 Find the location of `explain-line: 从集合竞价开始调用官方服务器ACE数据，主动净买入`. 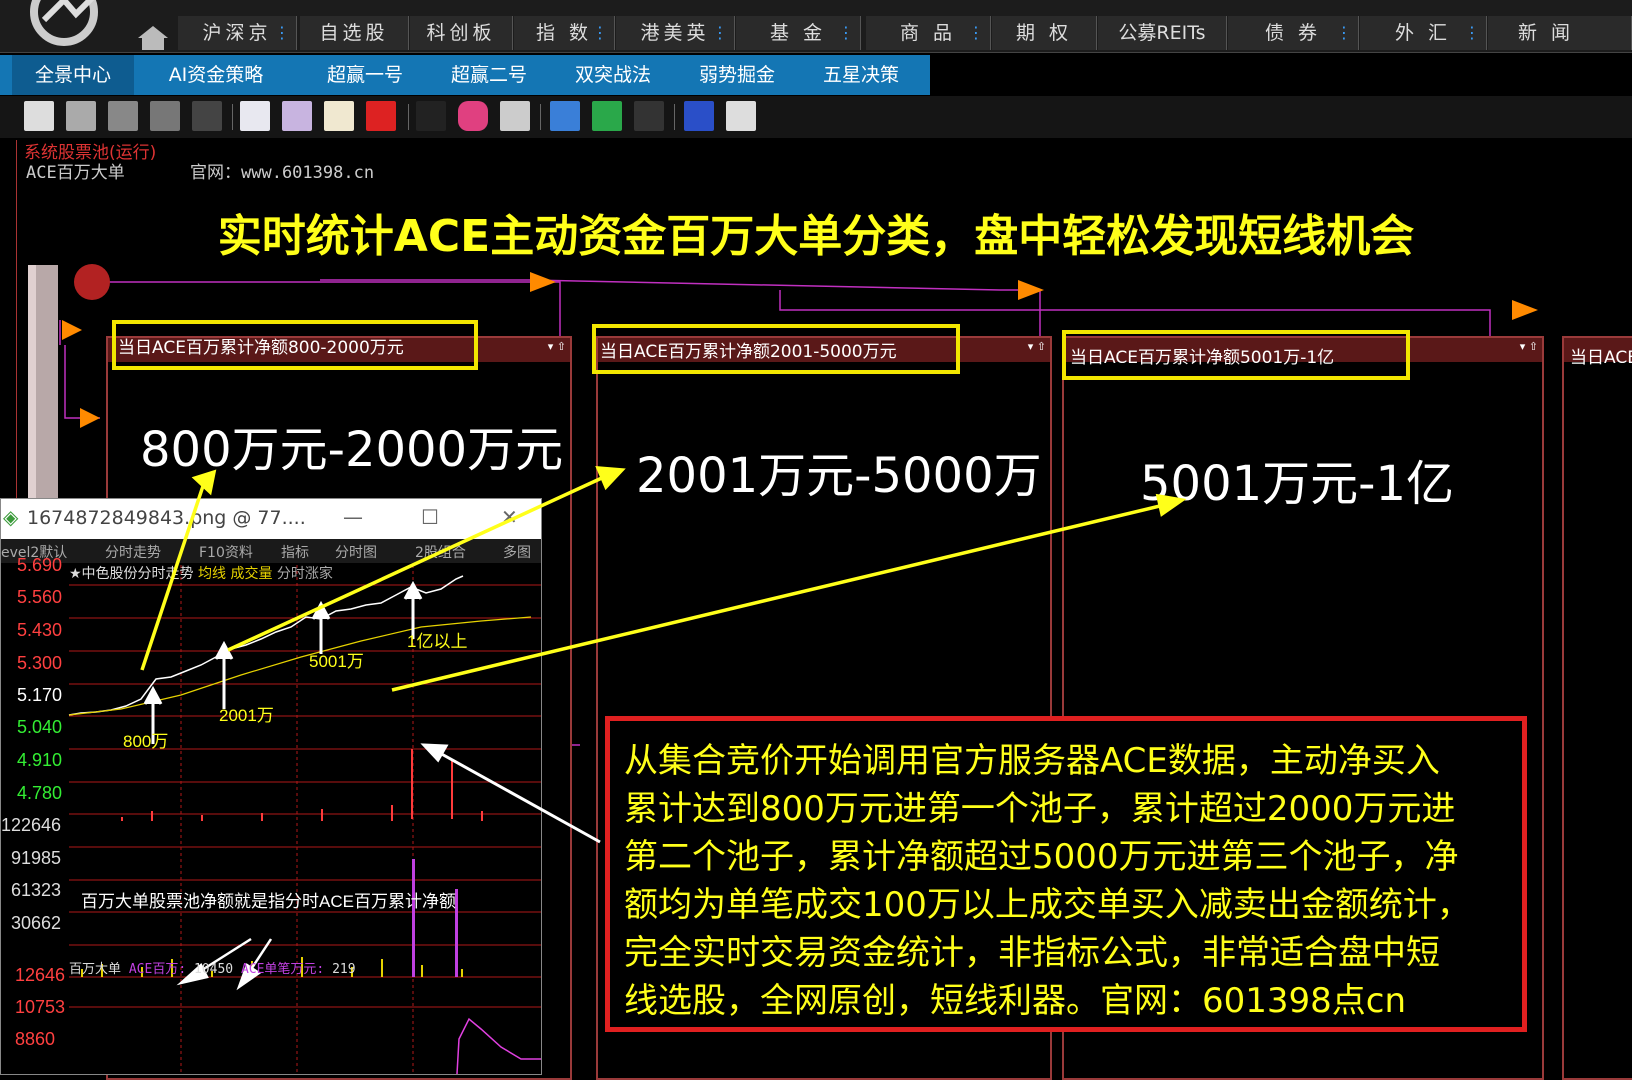

explain-line: 从集合竞价开始调用官方服务器ACE数据，主动净买入 is located at coordinates (1032, 761).